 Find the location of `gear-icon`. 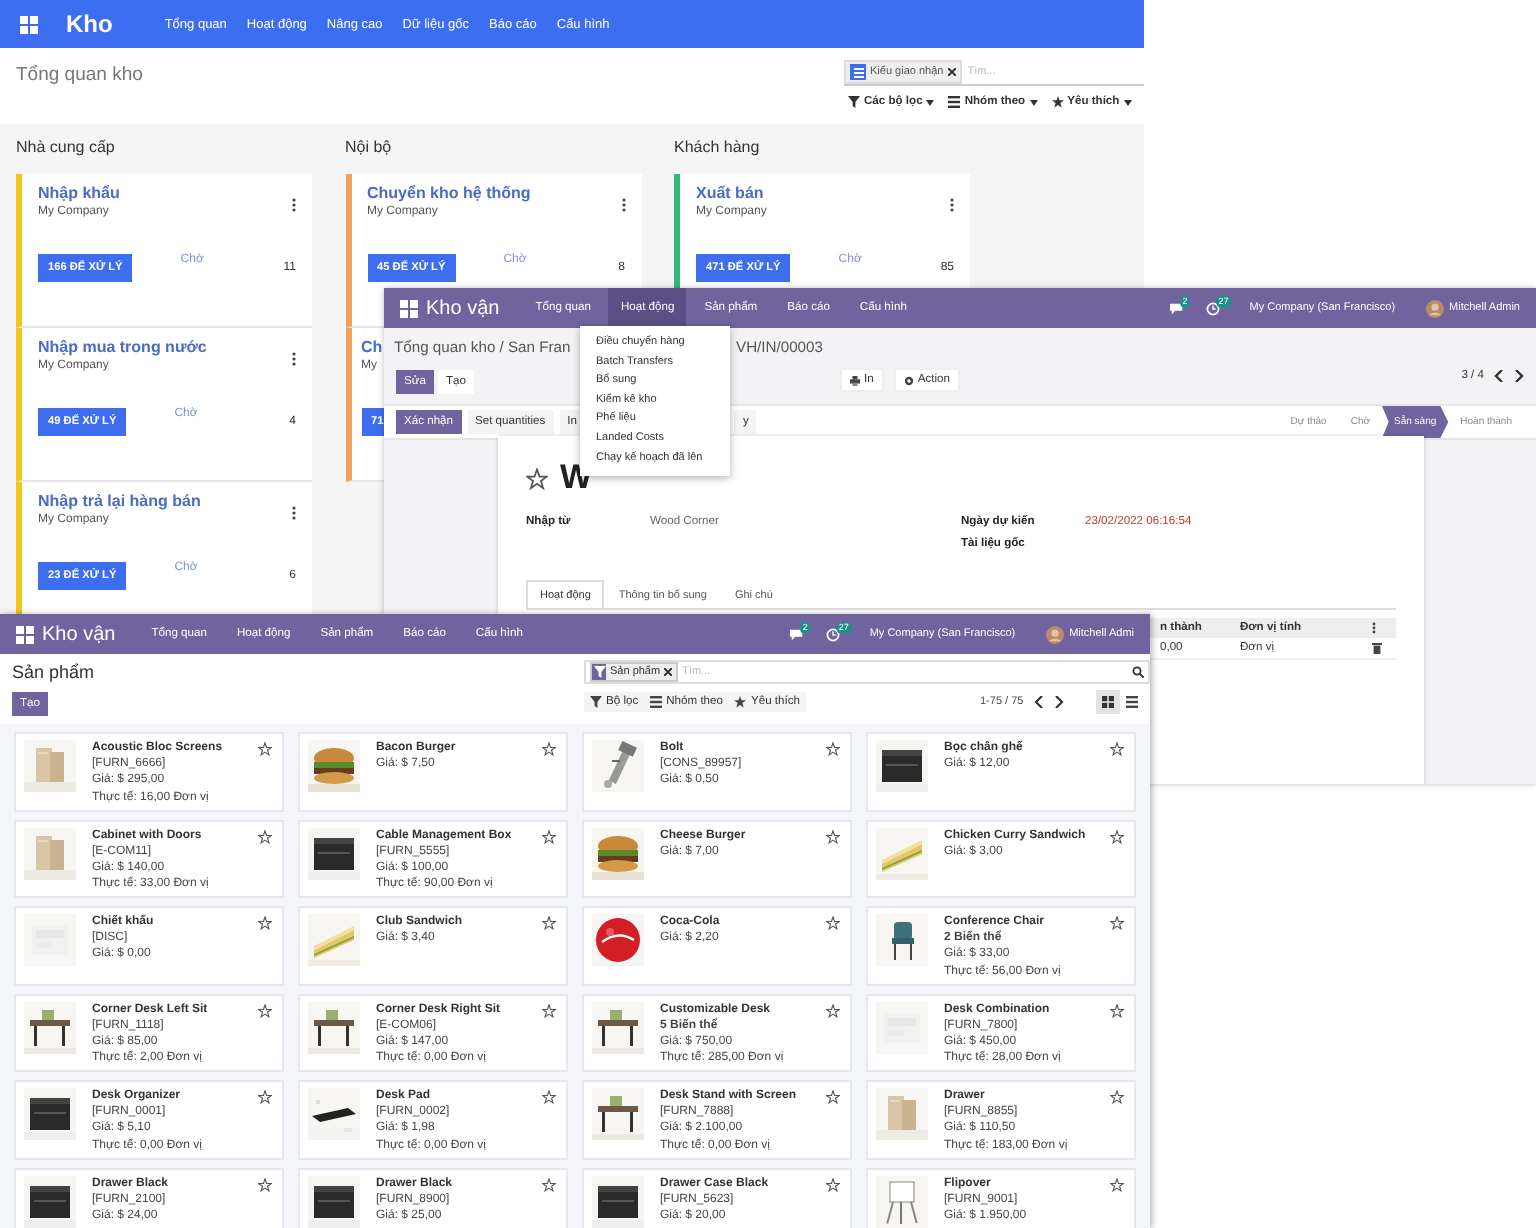

gear-icon is located at coordinates (908, 380).